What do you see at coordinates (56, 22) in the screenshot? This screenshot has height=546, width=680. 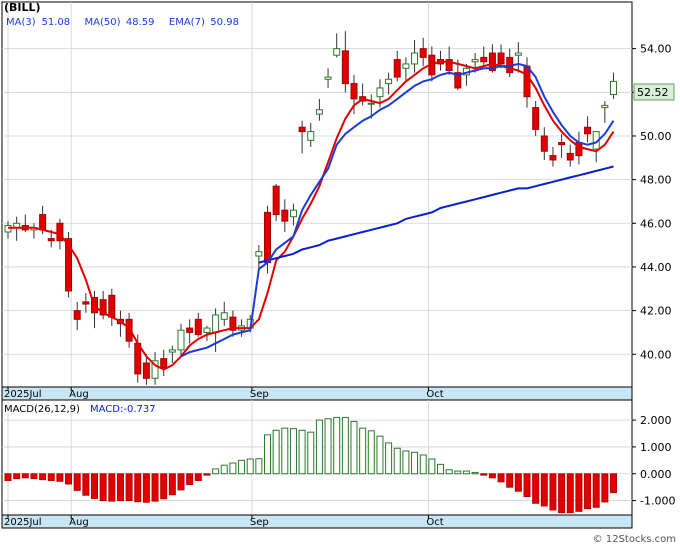 I see `legend-value: 51.08` at bounding box center [56, 22].